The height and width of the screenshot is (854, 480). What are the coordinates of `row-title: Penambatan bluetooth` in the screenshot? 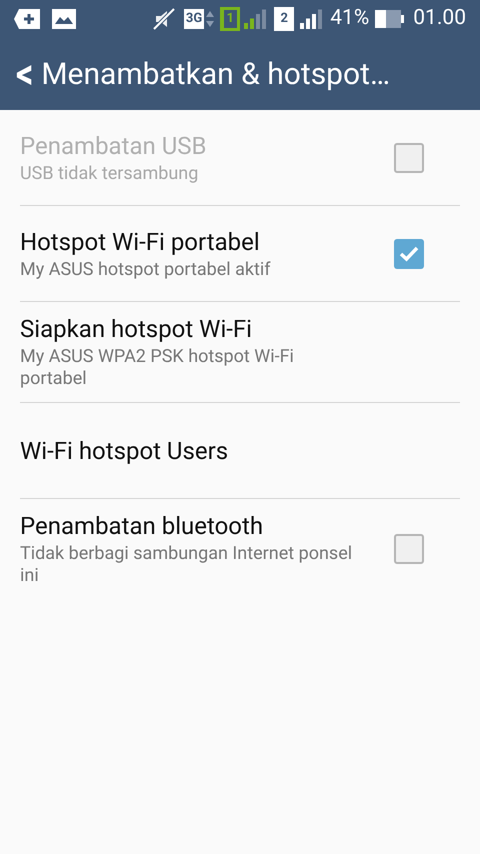 It's located at (142, 526).